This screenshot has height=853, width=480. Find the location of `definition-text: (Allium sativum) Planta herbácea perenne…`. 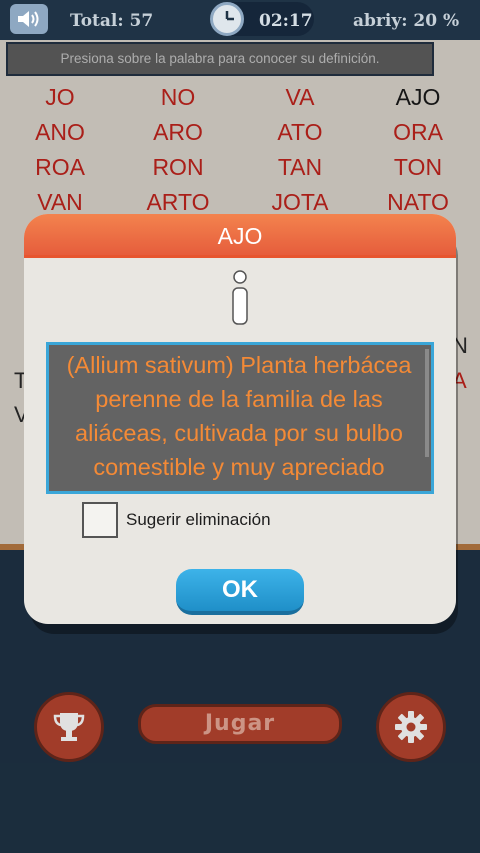

definition-text: (Allium sativum) Planta herbácea perenne… is located at coordinates (239, 416).